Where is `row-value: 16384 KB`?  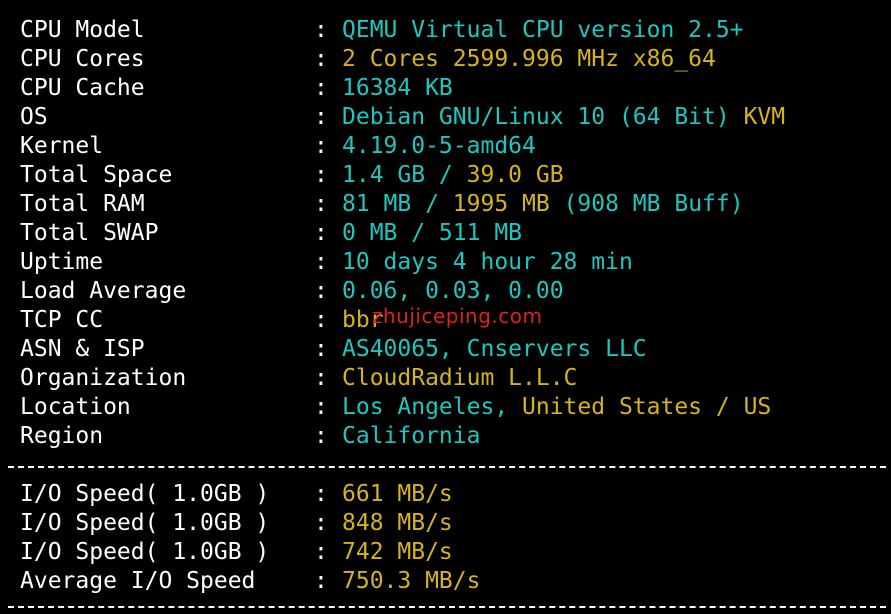 row-value: 16384 KB is located at coordinates (397, 88).